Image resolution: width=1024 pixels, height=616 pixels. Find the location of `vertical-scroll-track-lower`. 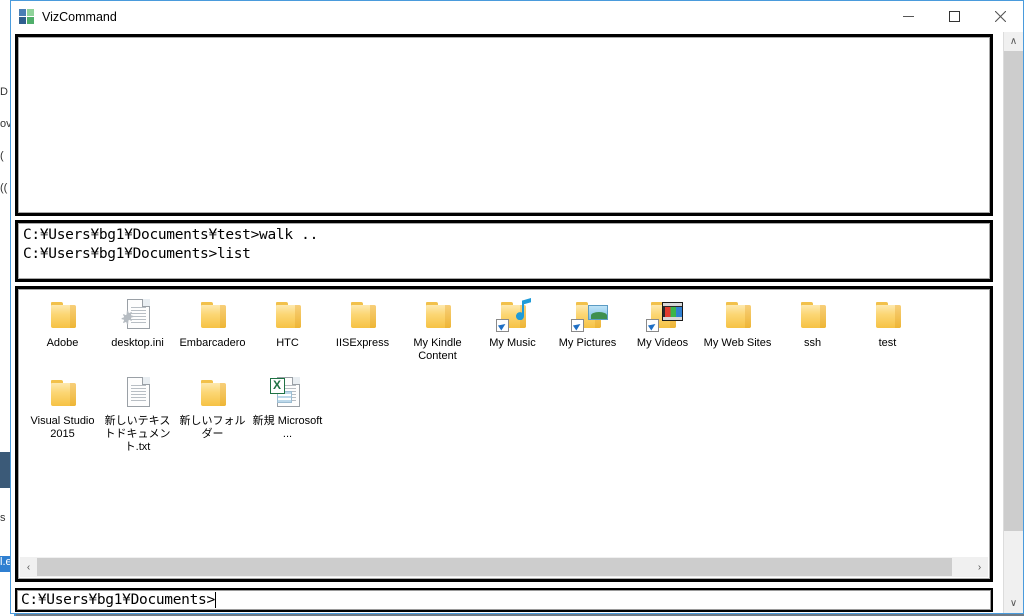

vertical-scroll-track-lower is located at coordinates (1013, 562).